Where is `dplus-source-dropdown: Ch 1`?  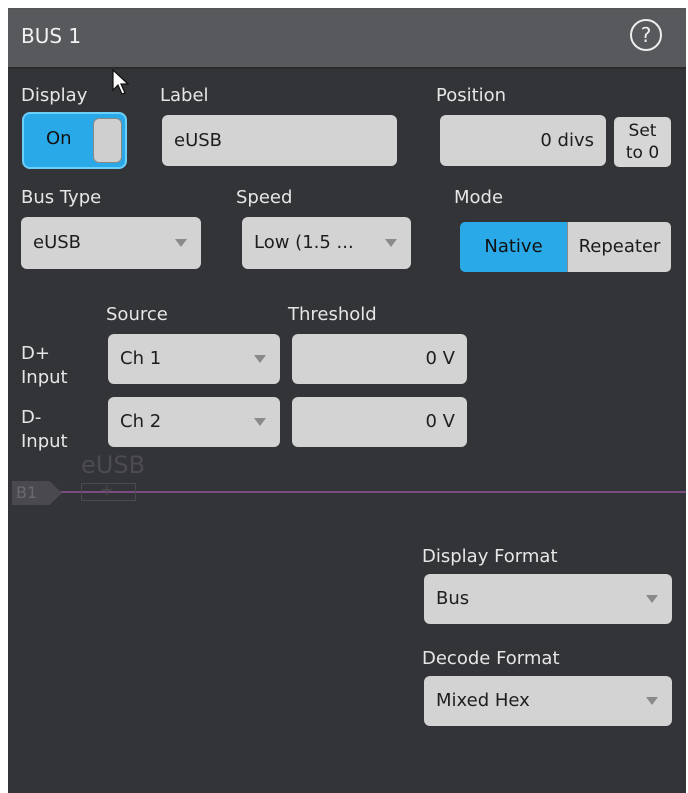
dplus-source-dropdown: Ch 1 is located at coordinates (194, 359).